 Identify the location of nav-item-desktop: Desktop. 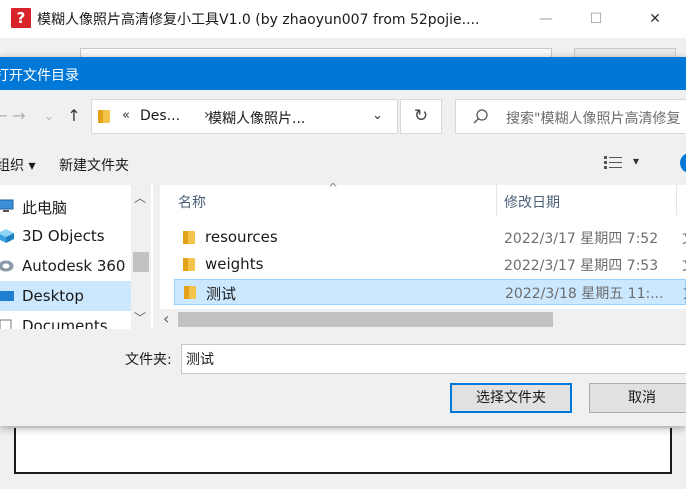
(65, 296).